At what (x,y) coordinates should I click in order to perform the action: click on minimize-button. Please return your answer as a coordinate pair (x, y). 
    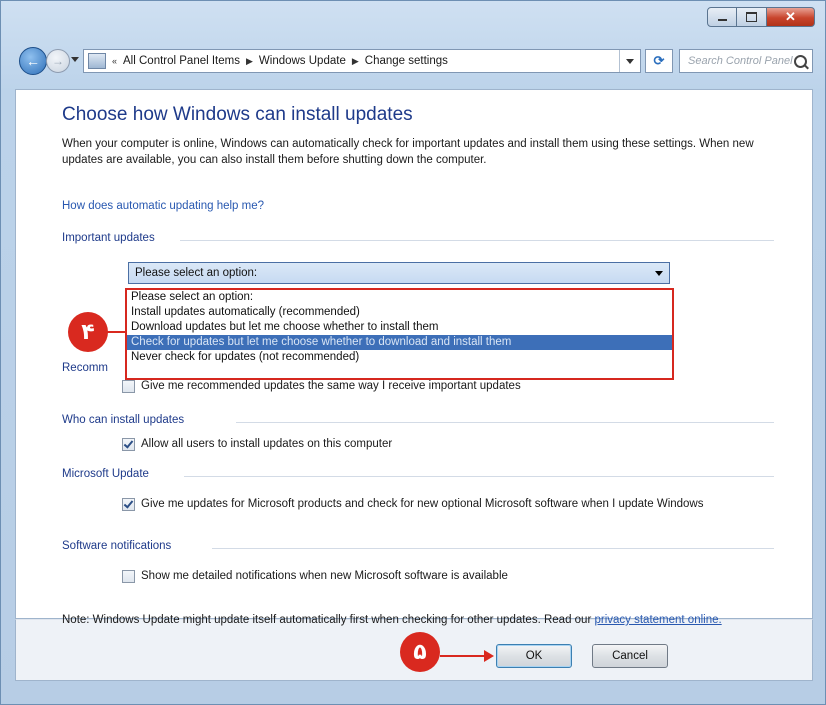
    Looking at the image, I should click on (722, 17).